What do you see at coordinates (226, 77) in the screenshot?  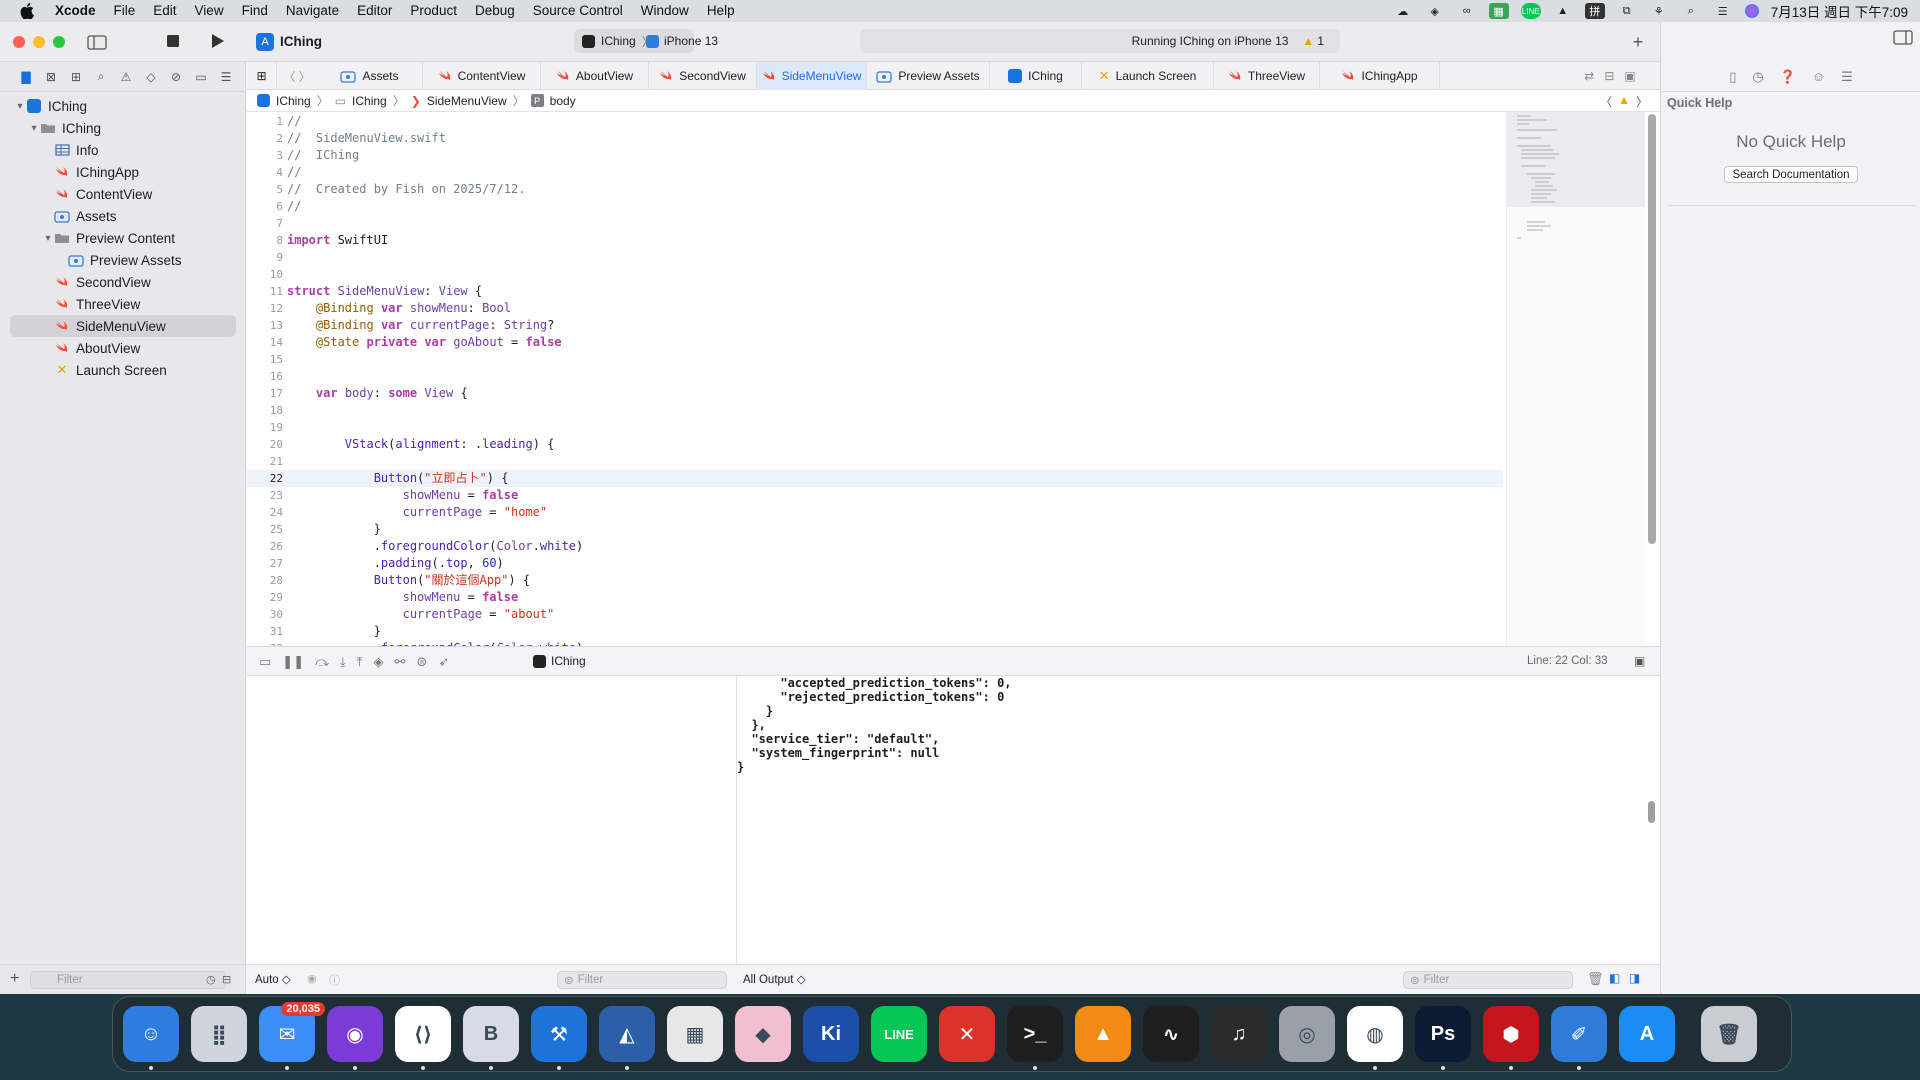 I see `report-icon: ☰` at bounding box center [226, 77].